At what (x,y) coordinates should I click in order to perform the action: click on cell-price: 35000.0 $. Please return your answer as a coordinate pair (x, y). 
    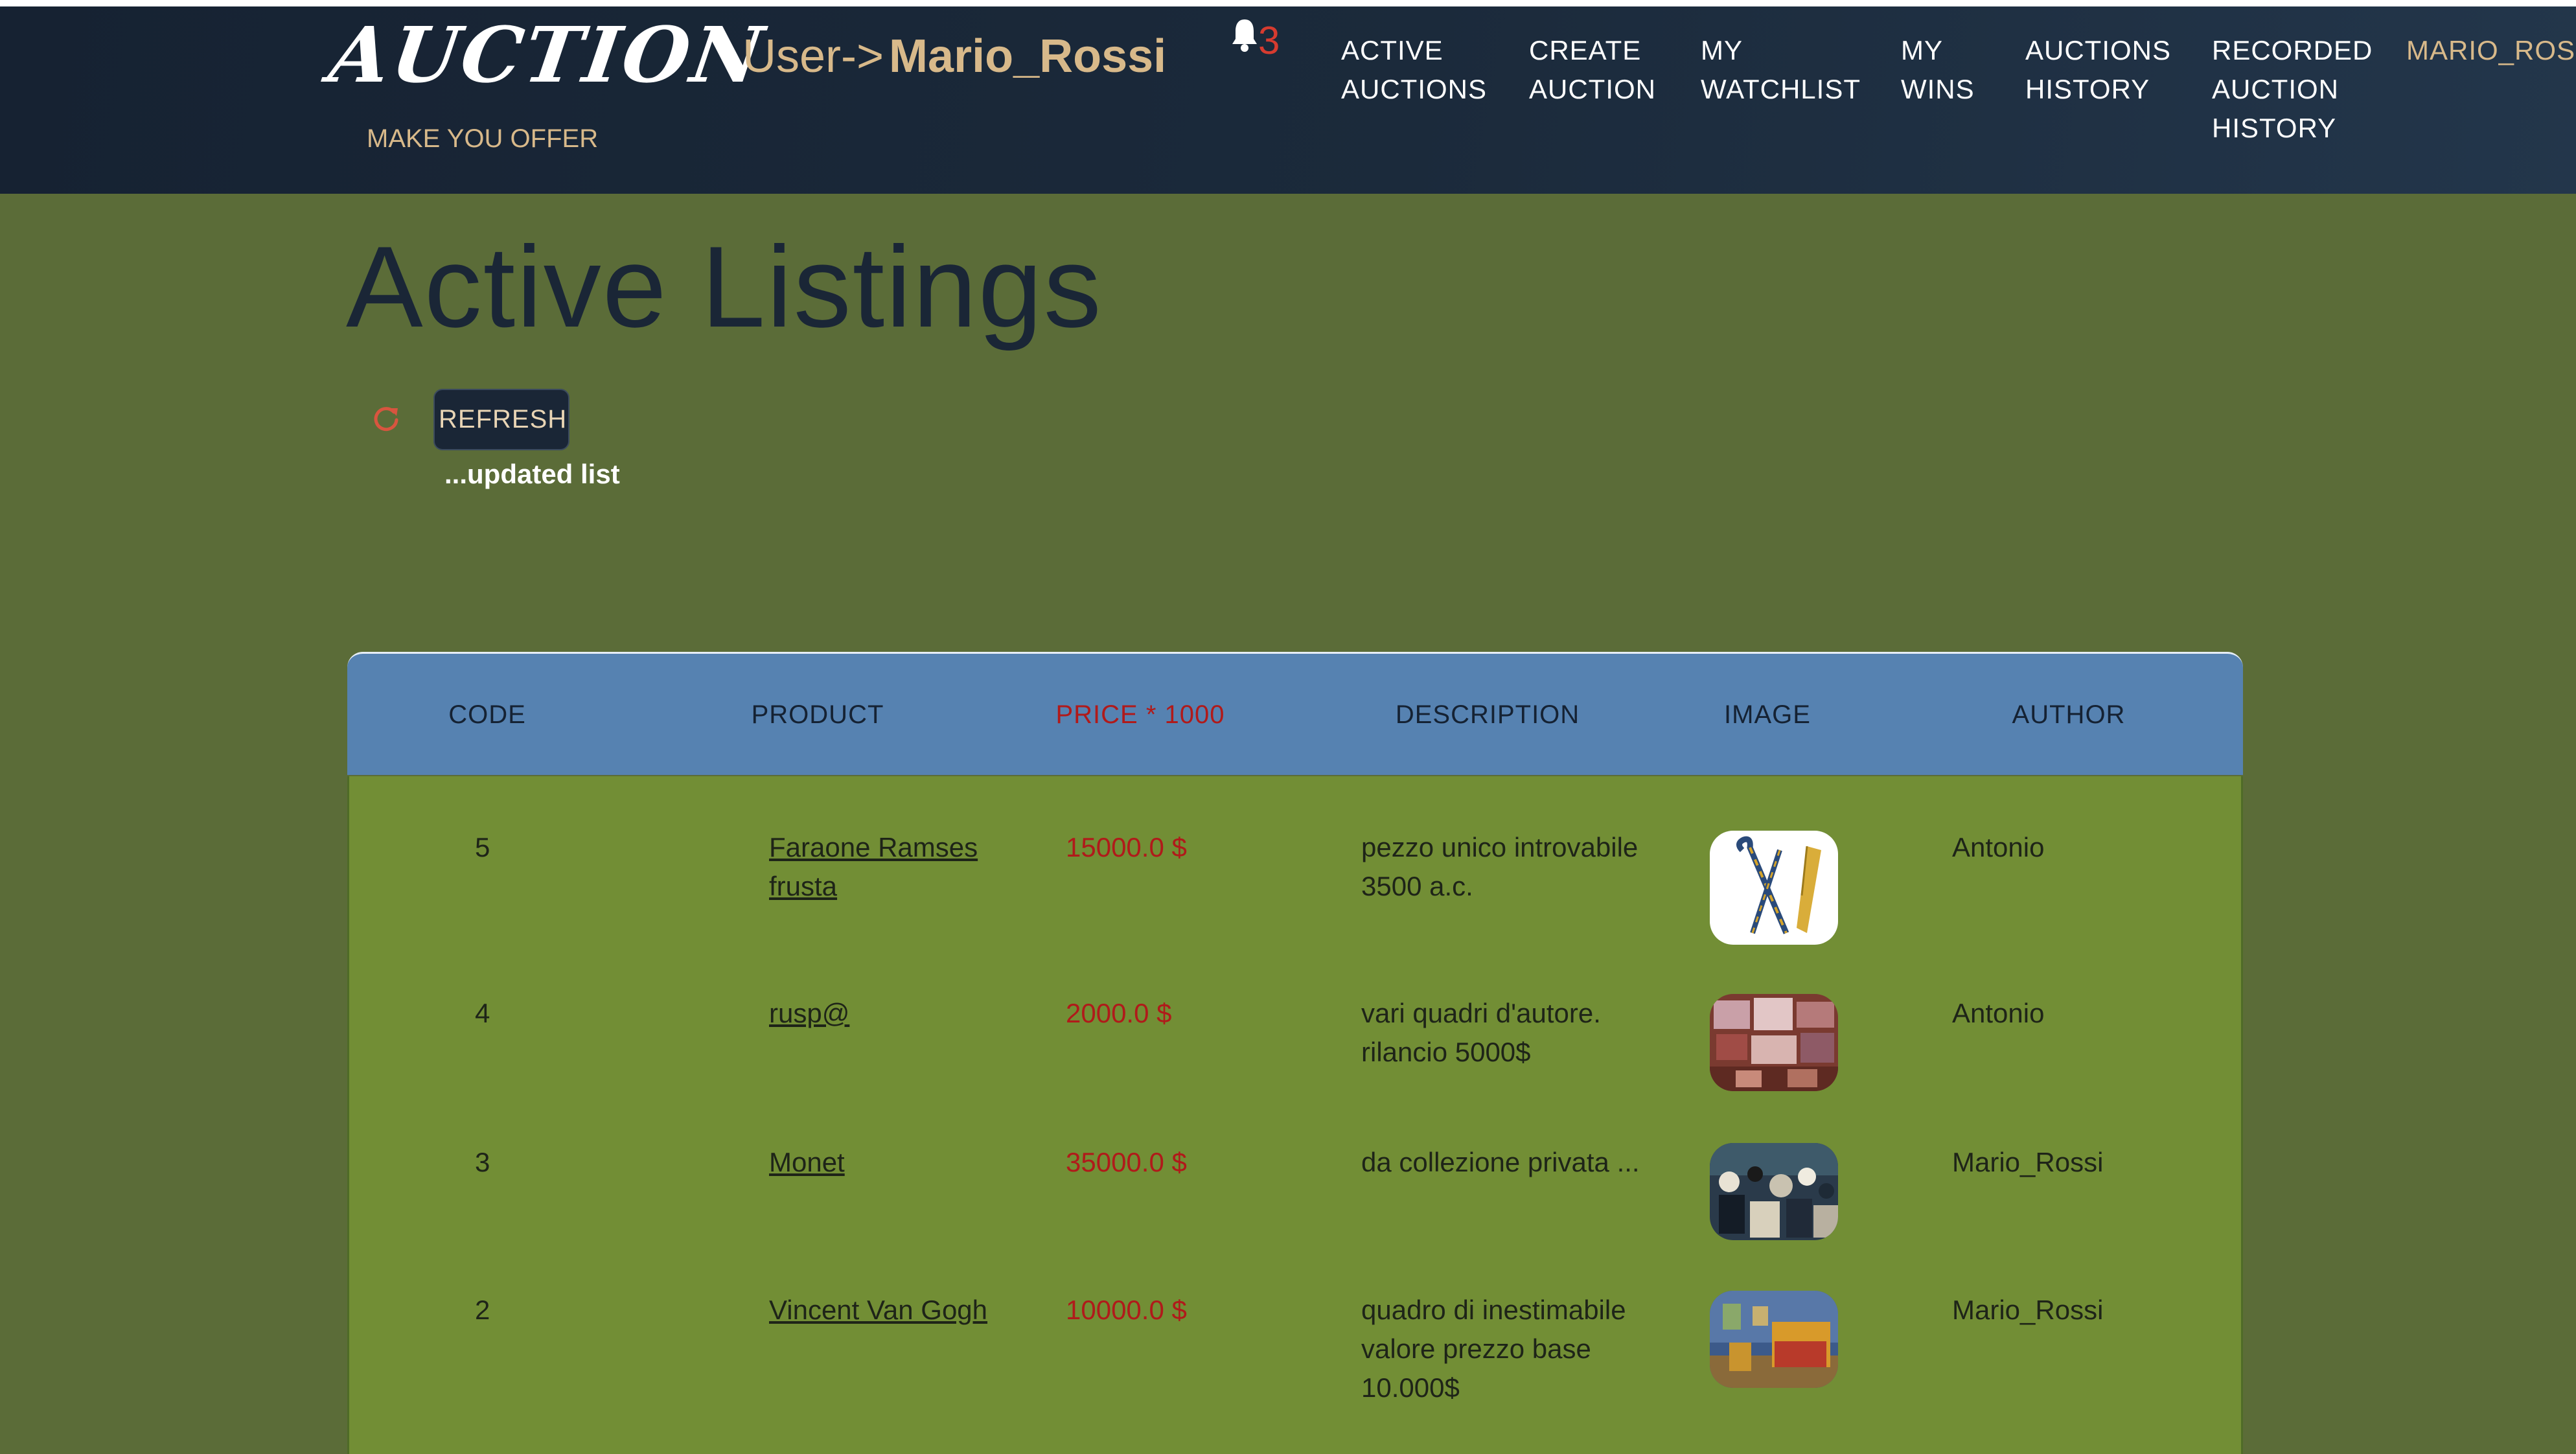
    Looking at the image, I should click on (1126, 1162).